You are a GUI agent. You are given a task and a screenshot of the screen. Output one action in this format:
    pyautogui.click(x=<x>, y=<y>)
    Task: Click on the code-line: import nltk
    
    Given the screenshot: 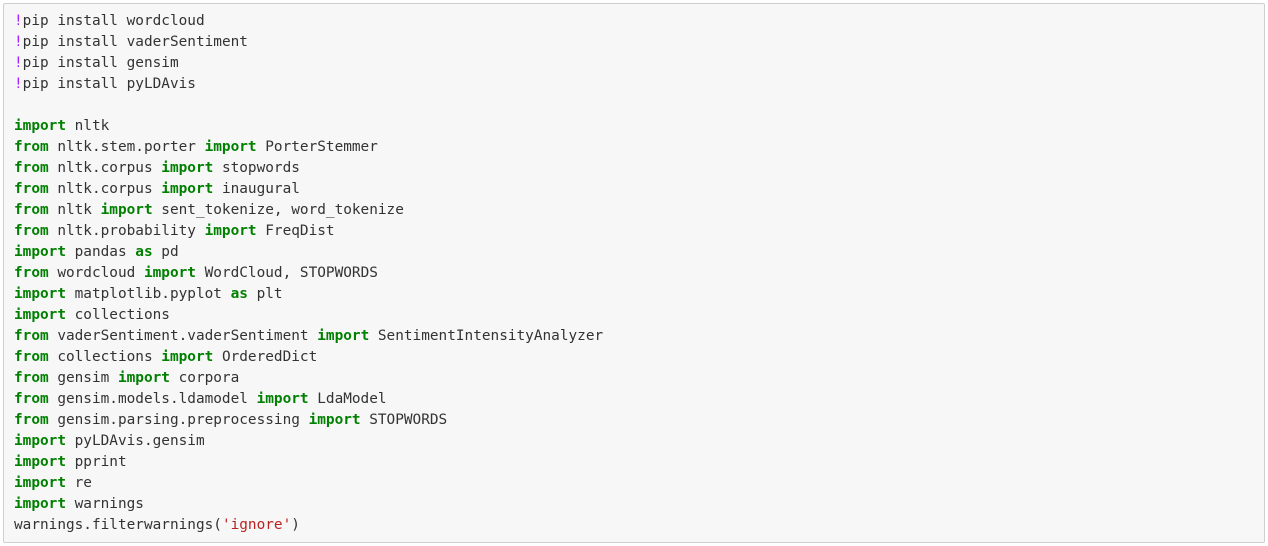 What is the action you would take?
    pyautogui.click(x=308, y=126)
    